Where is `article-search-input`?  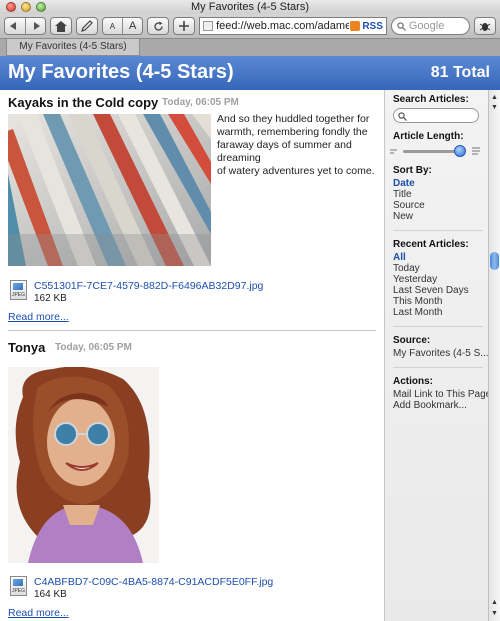 article-search-input is located at coordinates (436, 115).